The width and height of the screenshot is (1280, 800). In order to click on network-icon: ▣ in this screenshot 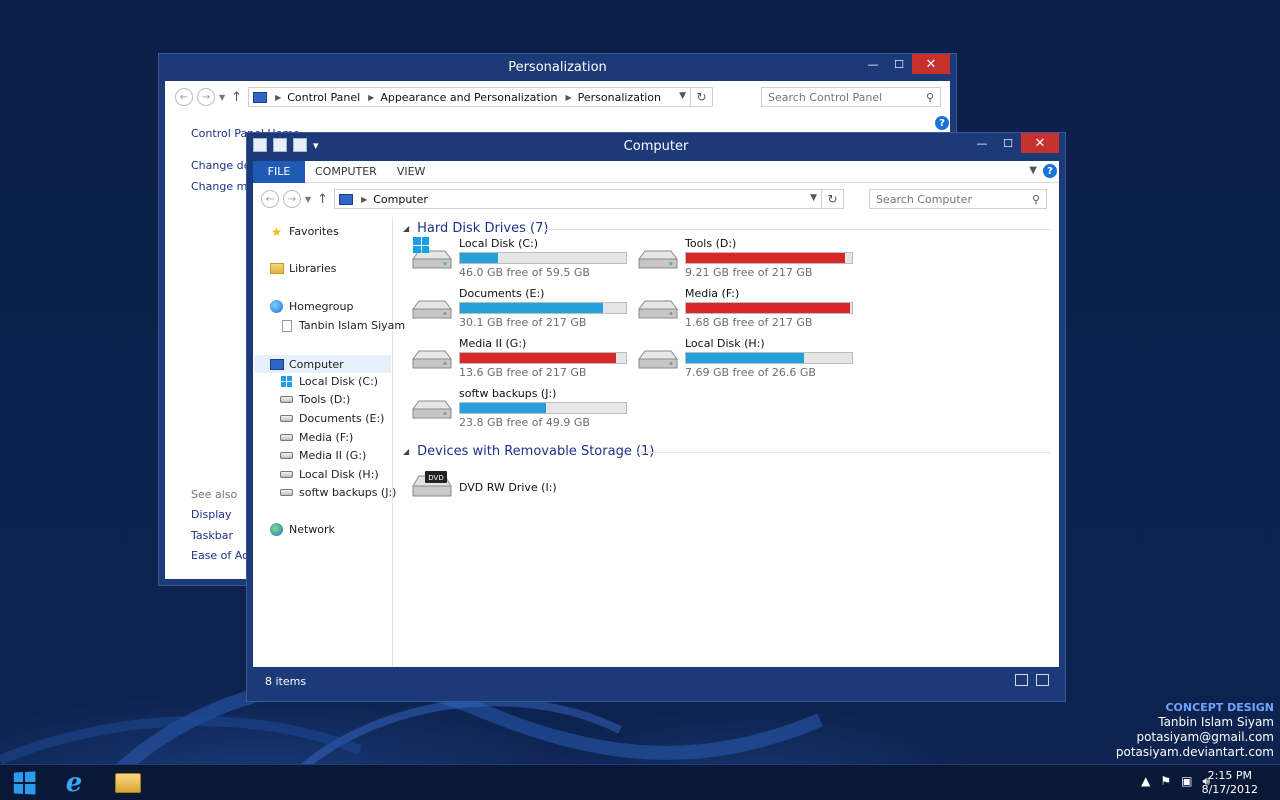, I will do `click(1186, 781)`.